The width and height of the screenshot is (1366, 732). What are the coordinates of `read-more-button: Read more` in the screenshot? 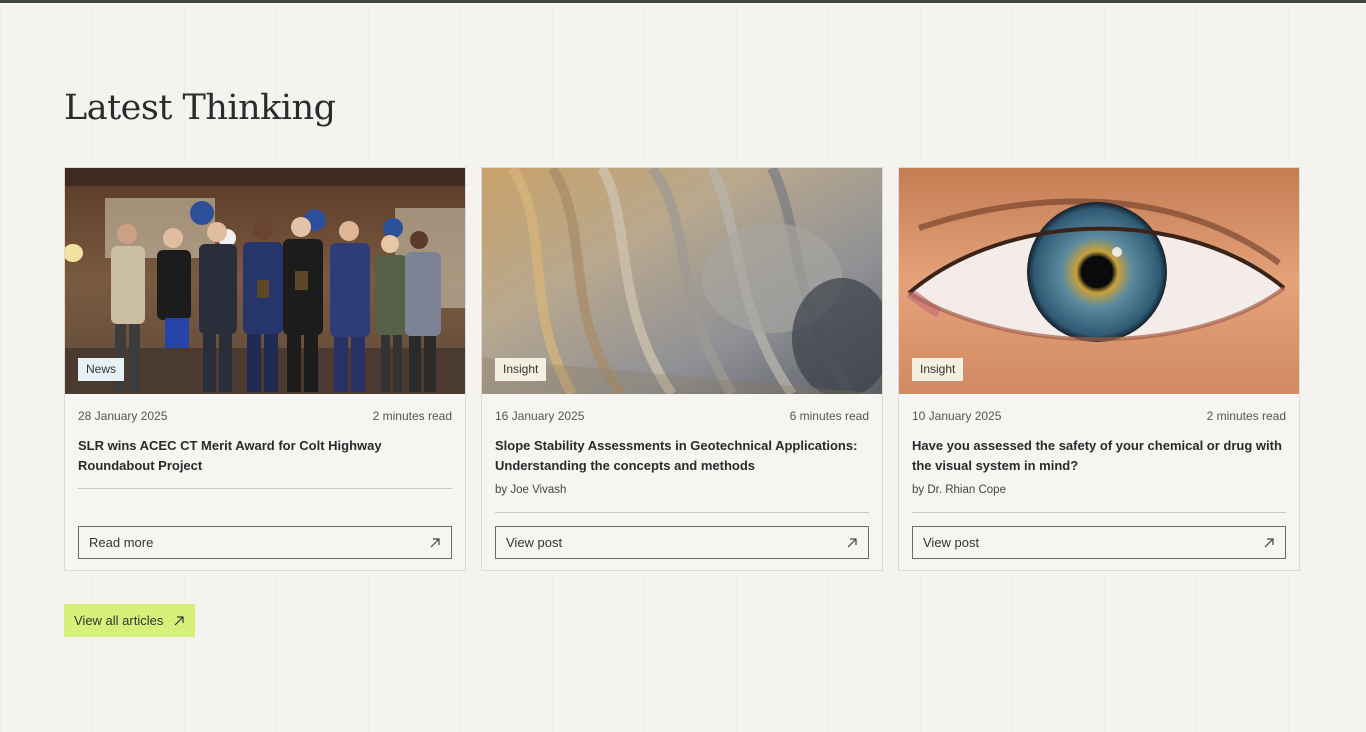 It's located at (265, 542).